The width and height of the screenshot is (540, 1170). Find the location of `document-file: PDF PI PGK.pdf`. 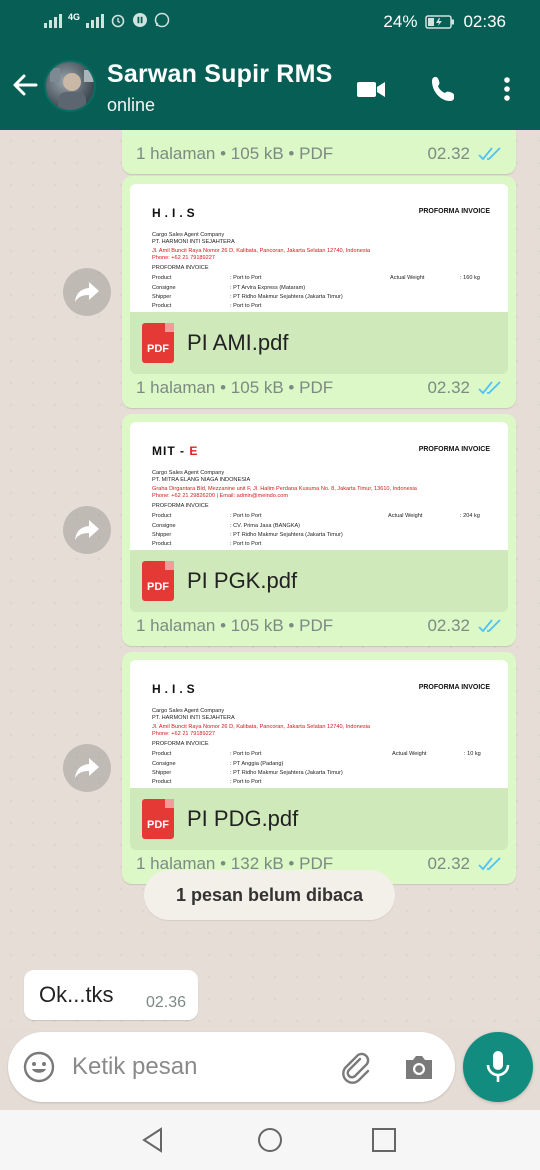

document-file: PDF PI PGK.pdf is located at coordinates (319, 581).